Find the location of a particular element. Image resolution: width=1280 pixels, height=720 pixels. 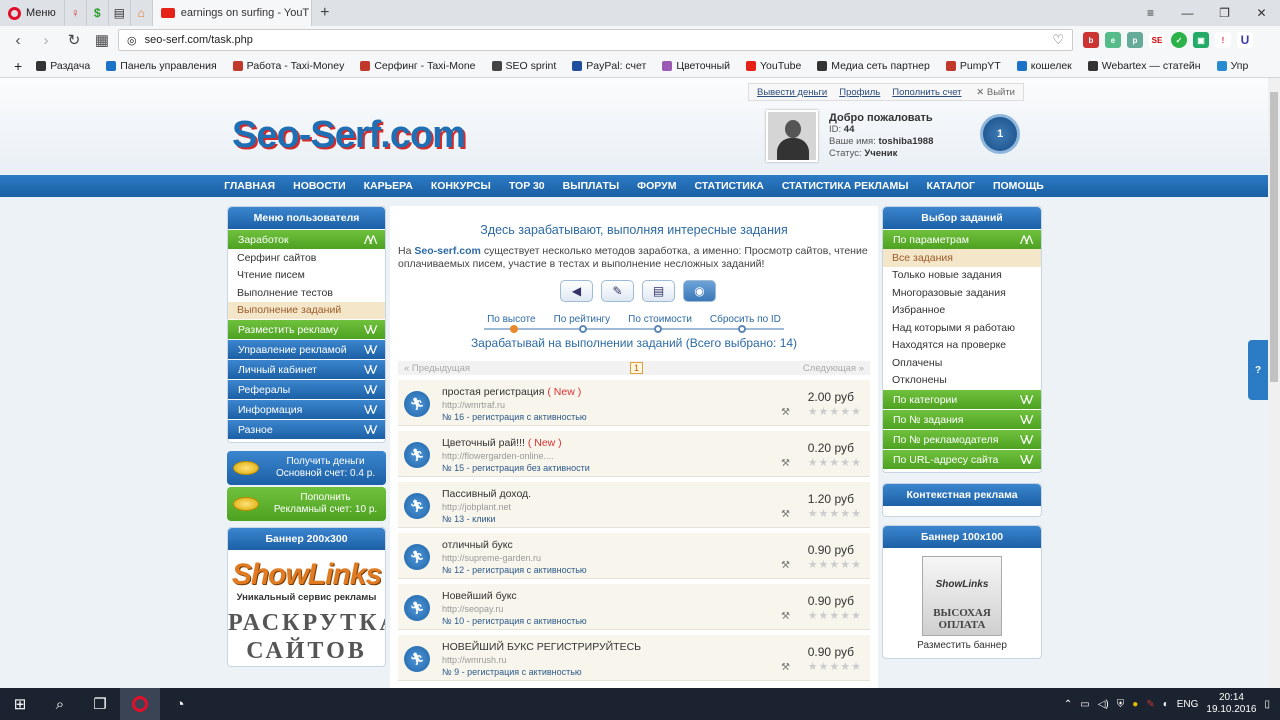

menu-item: Выполнение тестов is located at coordinates (306, 293).